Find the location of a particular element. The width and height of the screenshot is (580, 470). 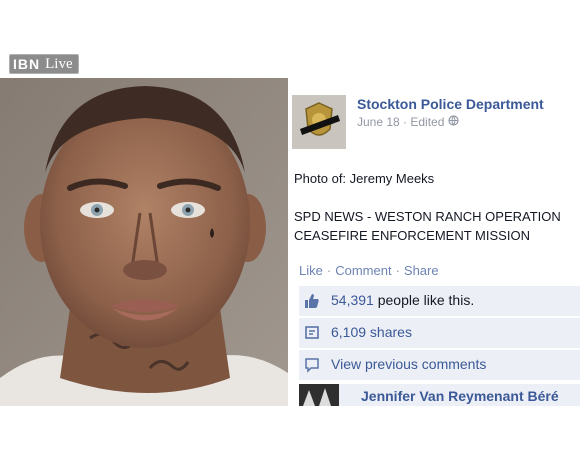

globe-icon is located at coordinates (454, 122).